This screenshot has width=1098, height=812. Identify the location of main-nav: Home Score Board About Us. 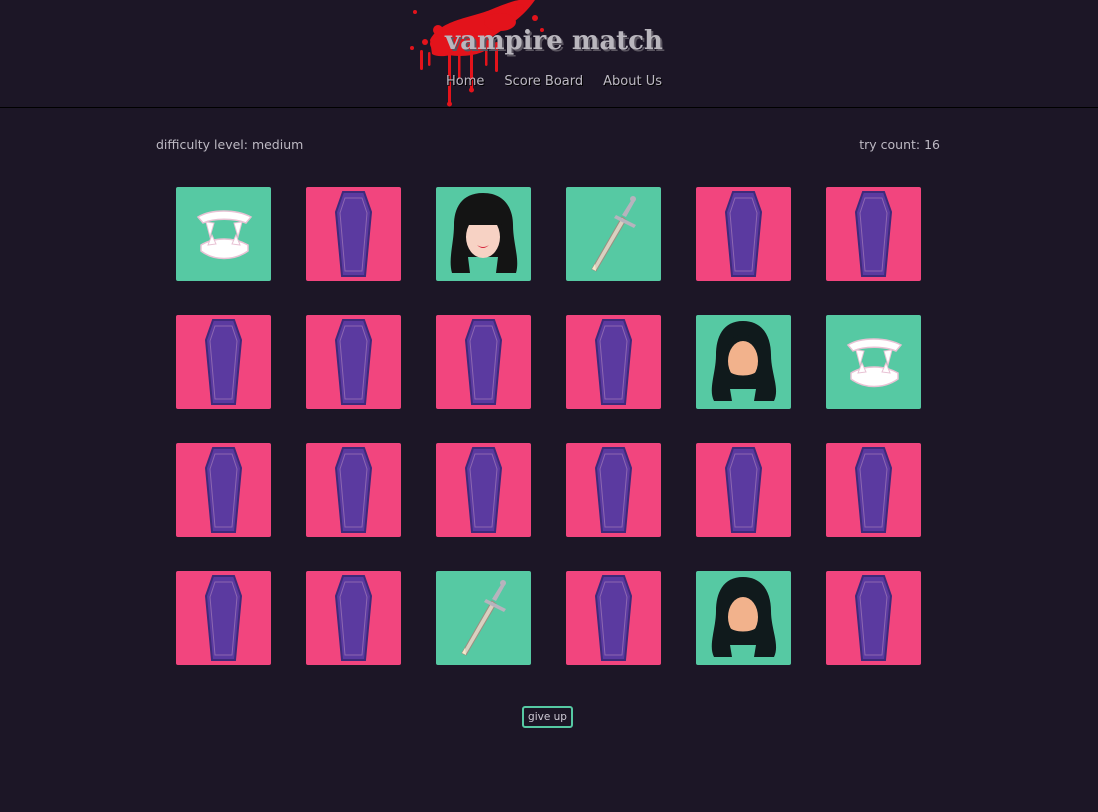
(554, 81).